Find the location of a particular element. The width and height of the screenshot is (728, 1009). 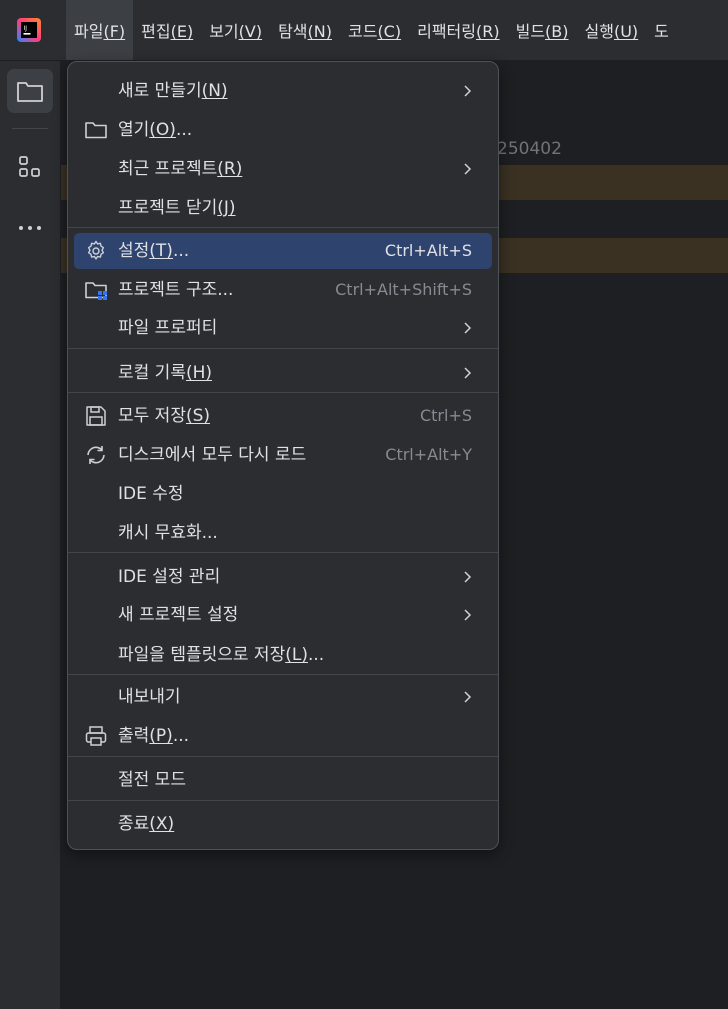

menu-tools-partial: 도 is located at coordinates (661, 30).